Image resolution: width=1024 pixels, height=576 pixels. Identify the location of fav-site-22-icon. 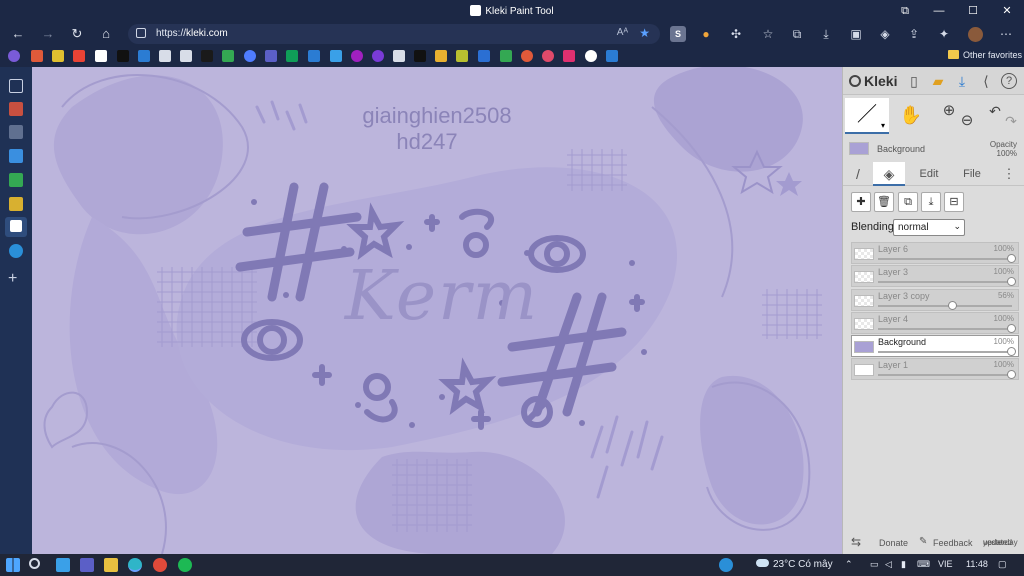
(462, 56).